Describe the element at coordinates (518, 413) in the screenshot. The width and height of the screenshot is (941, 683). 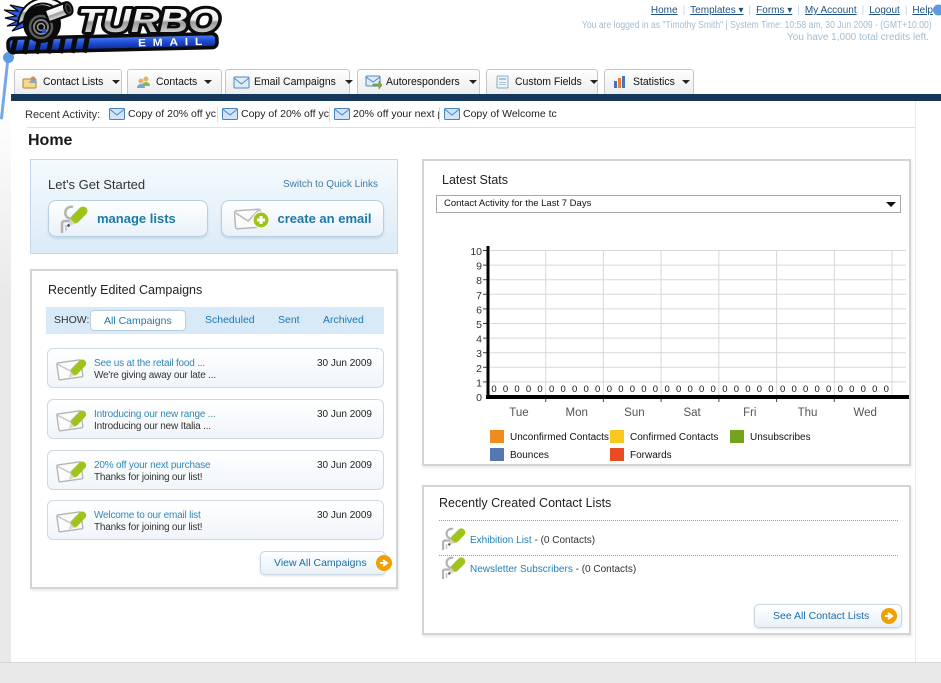
I see `svg-text: Tue` at that location.